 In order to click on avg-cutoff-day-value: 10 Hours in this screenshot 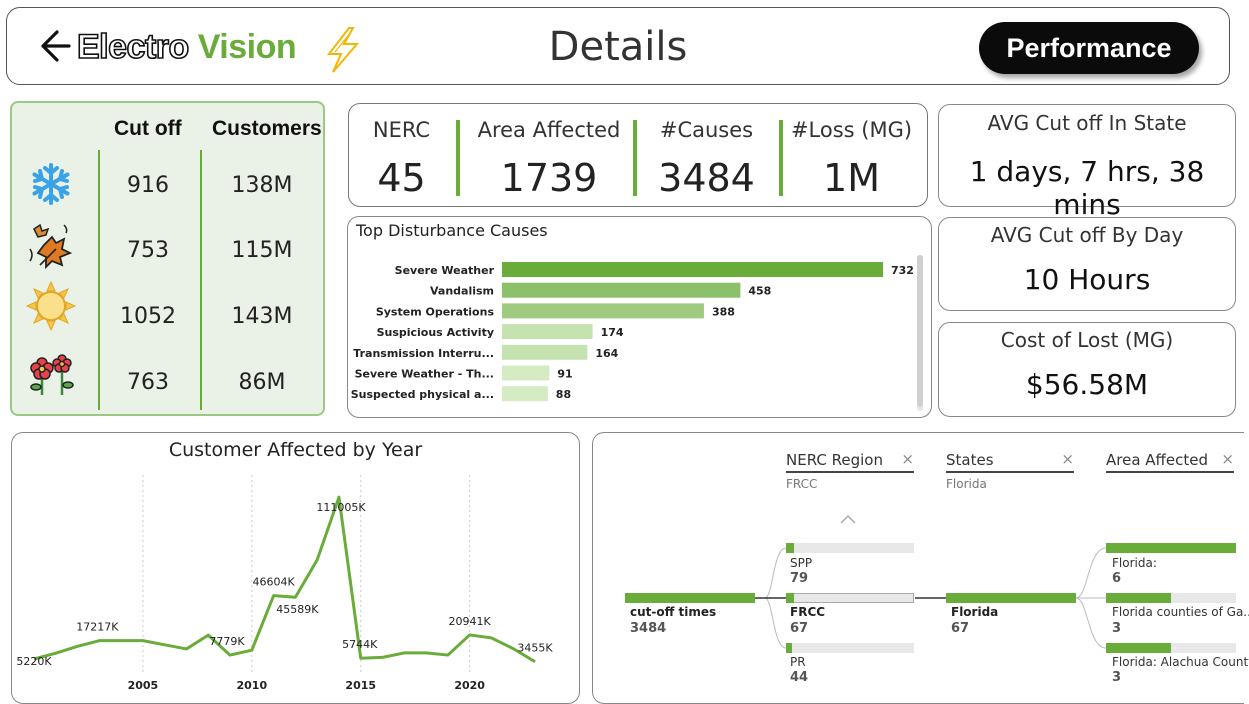, I will do `click(1087, 279)`.